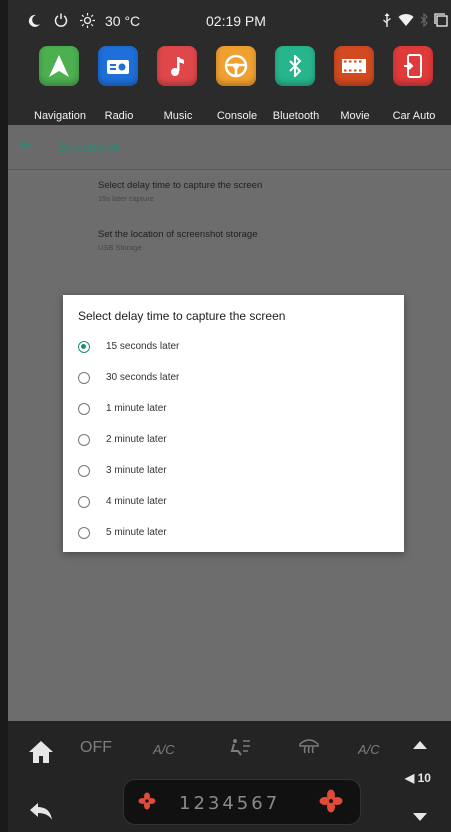 Image resolution: width=451 pixels, height=832 pixels. Describe the element at coordinates (295, 66) in the screenshot. I see `bluetooth-icon` at that location.